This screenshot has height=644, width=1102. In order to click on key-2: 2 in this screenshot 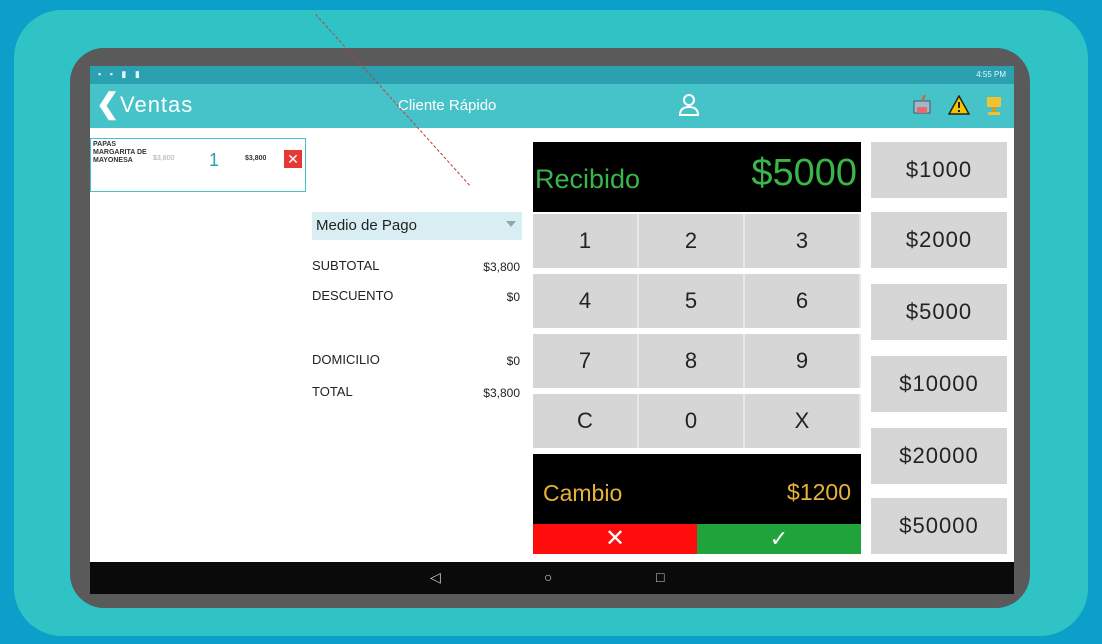, I will do `click(692, 241)`.